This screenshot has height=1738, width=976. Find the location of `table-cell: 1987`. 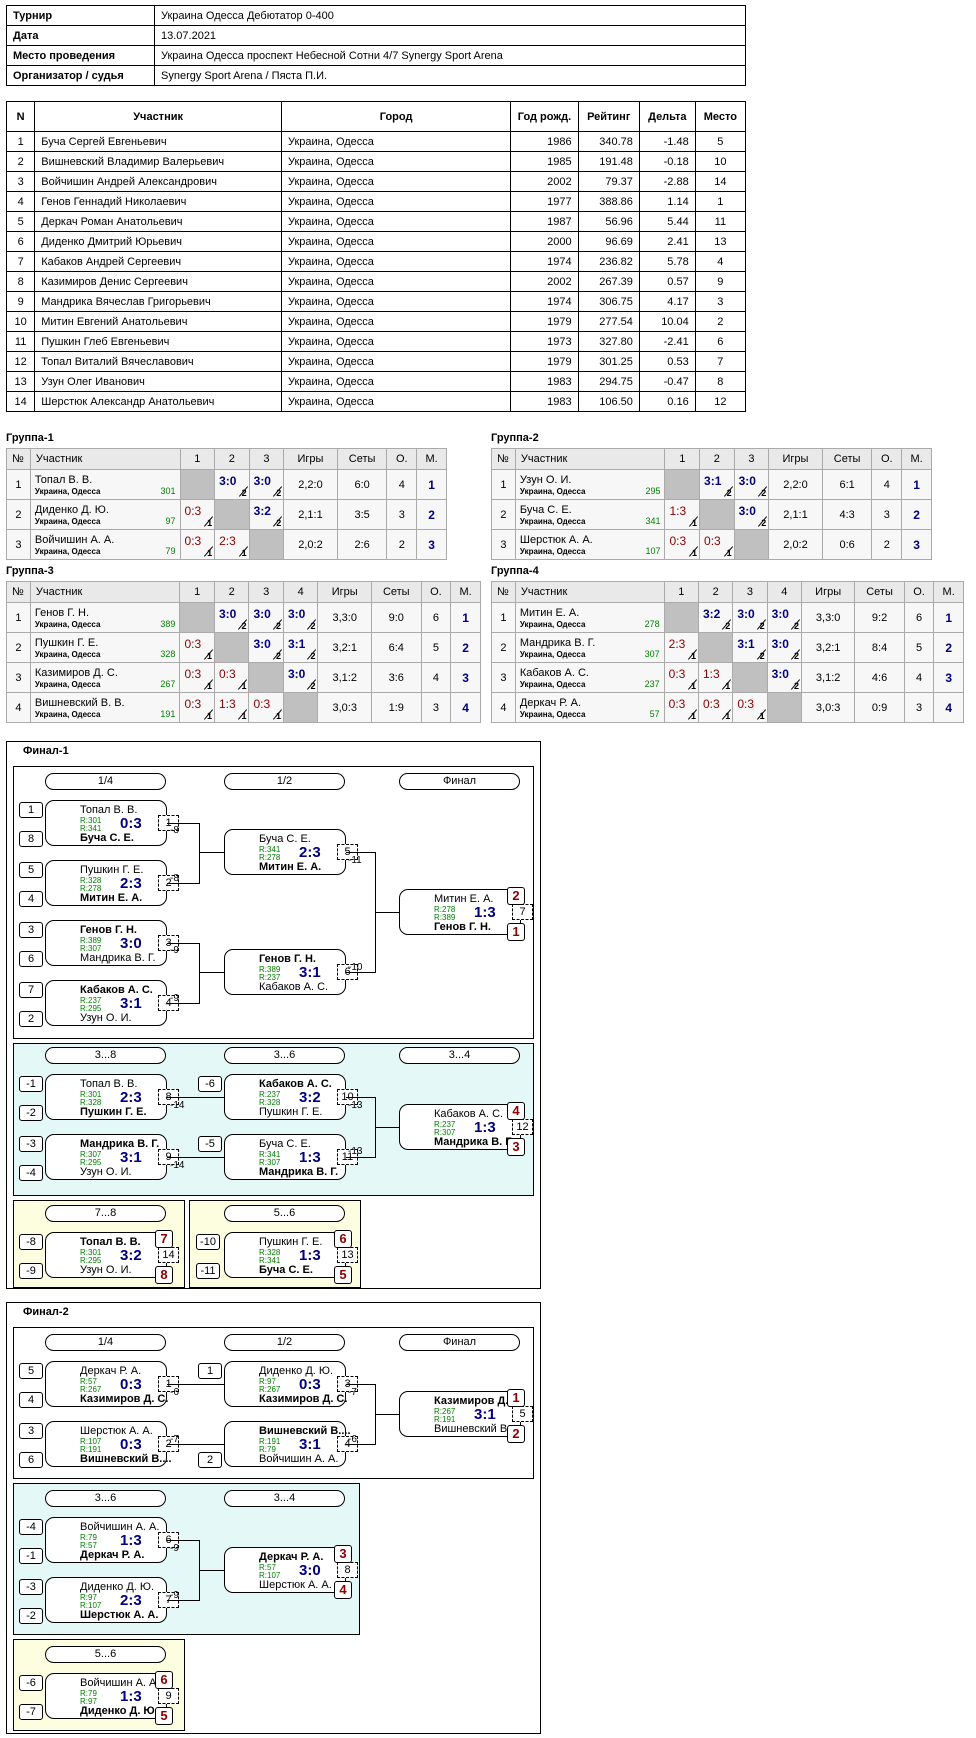

table-cell: 1987 is located at coordinates (544, 221).